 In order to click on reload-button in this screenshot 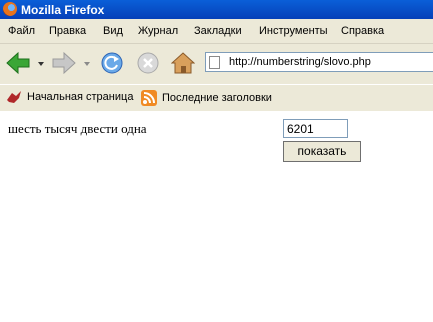, I will do `click(112, 63)`.